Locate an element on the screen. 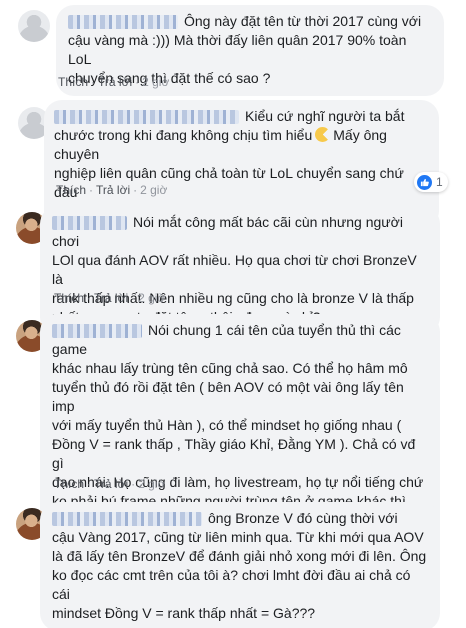 This screenshot has width=466, height=628. avatar is located at coordinates (34, 26).